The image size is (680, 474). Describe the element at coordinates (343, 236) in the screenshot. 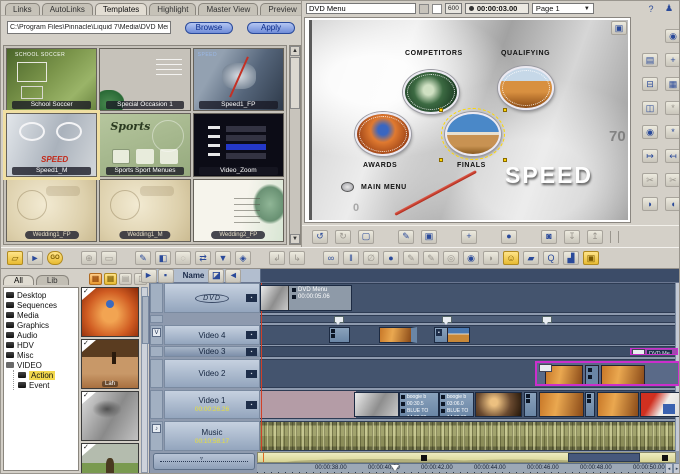

I see `redo-icon: ↻` at that location.